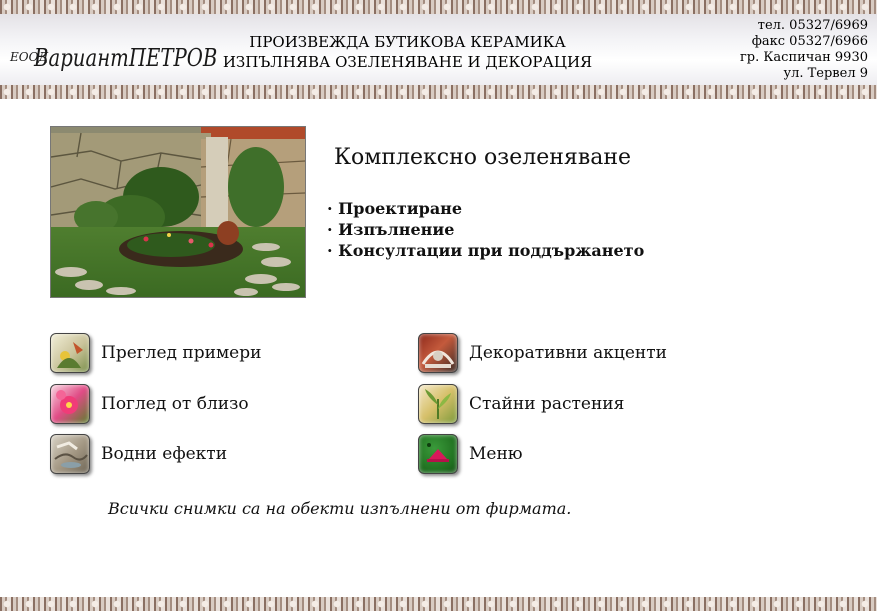 This screenshot has width=877, height=611. Describe the element at coordinates (70, 353) in the screenshot. I see `garden-thumb-icon` at that location.